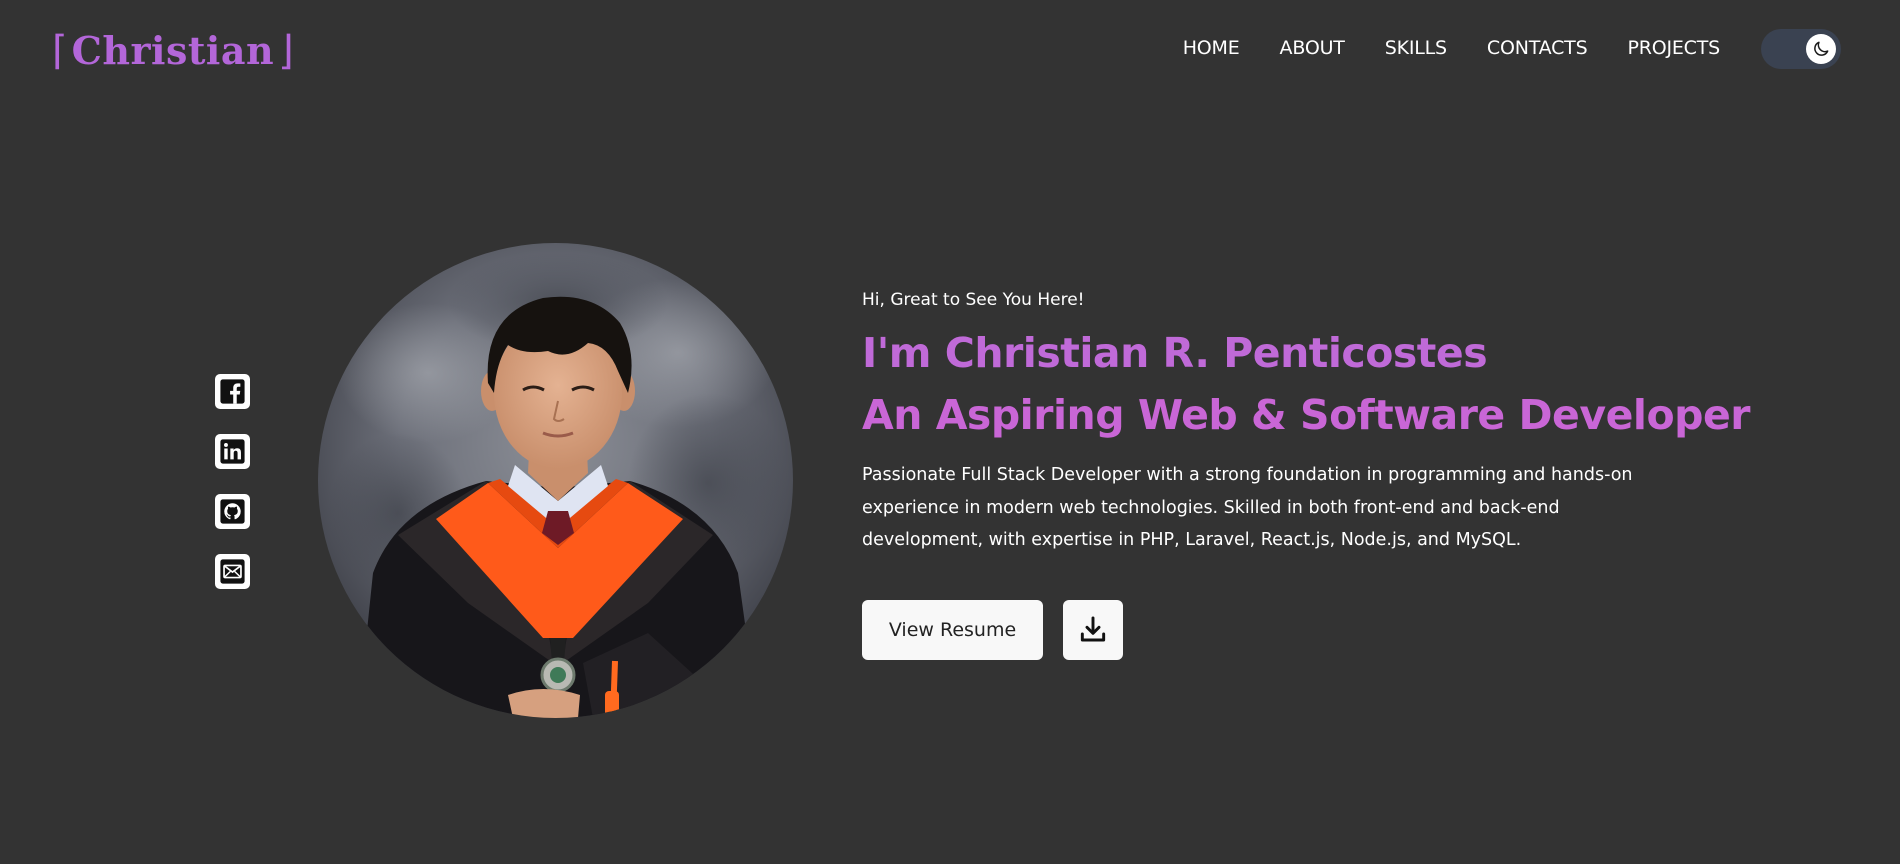  Describe the element at coordinates (1451, 48) in the screenshot. I see `main-nav: HOME ABOUT SKILLS CONTACTS PROJECTS` at that location.